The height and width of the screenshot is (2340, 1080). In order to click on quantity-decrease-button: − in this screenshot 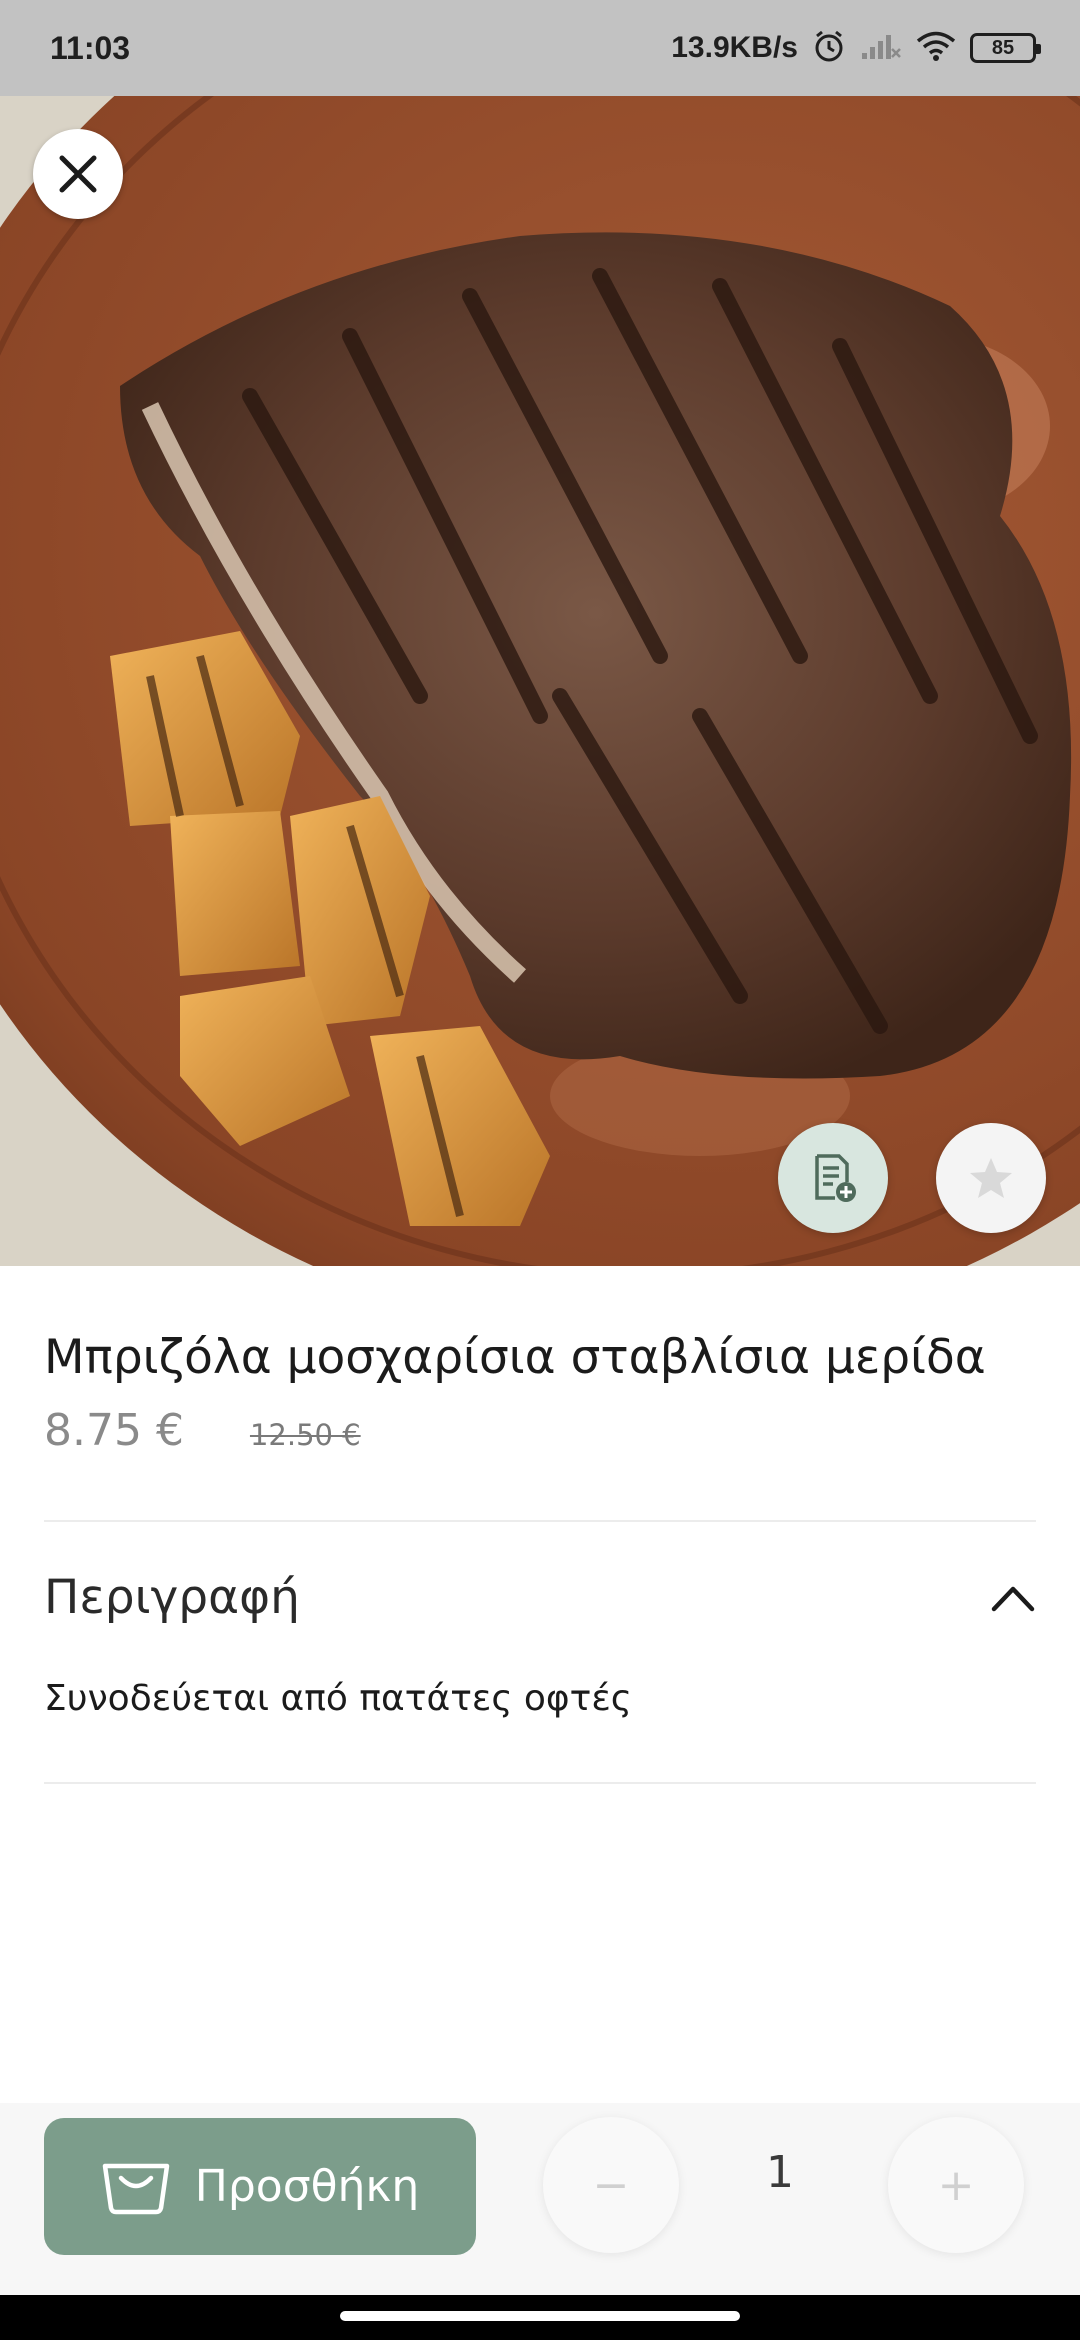, I will do `click(611, 2185)`.